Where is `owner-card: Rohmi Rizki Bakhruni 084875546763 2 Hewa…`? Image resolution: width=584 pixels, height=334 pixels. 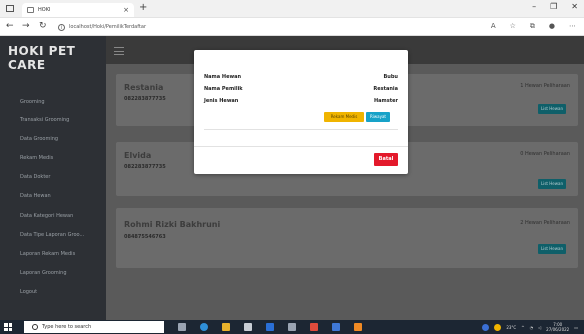
owner-card: Rohmi Rizki Bakhruni 084875546763 2 Hewa… is located at coordinates (347, 238).